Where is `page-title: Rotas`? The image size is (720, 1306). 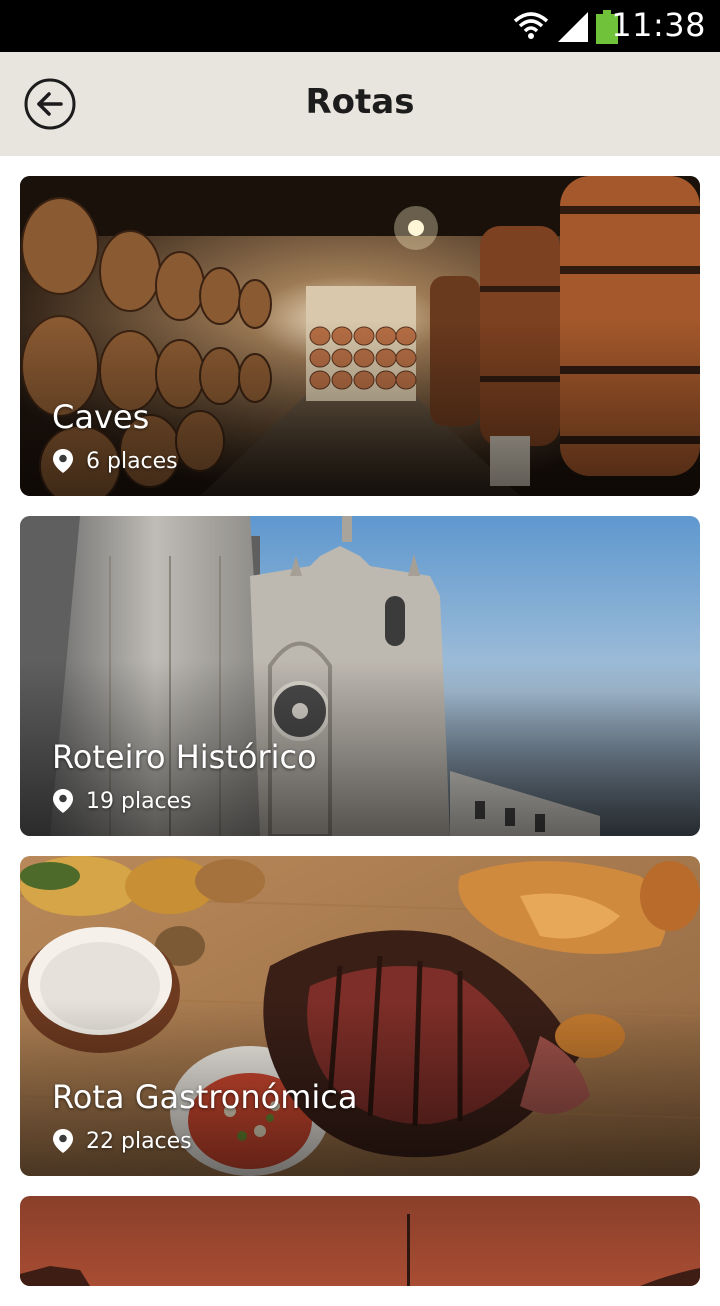 page-title: Rotas is located at coordinates (360, 102).